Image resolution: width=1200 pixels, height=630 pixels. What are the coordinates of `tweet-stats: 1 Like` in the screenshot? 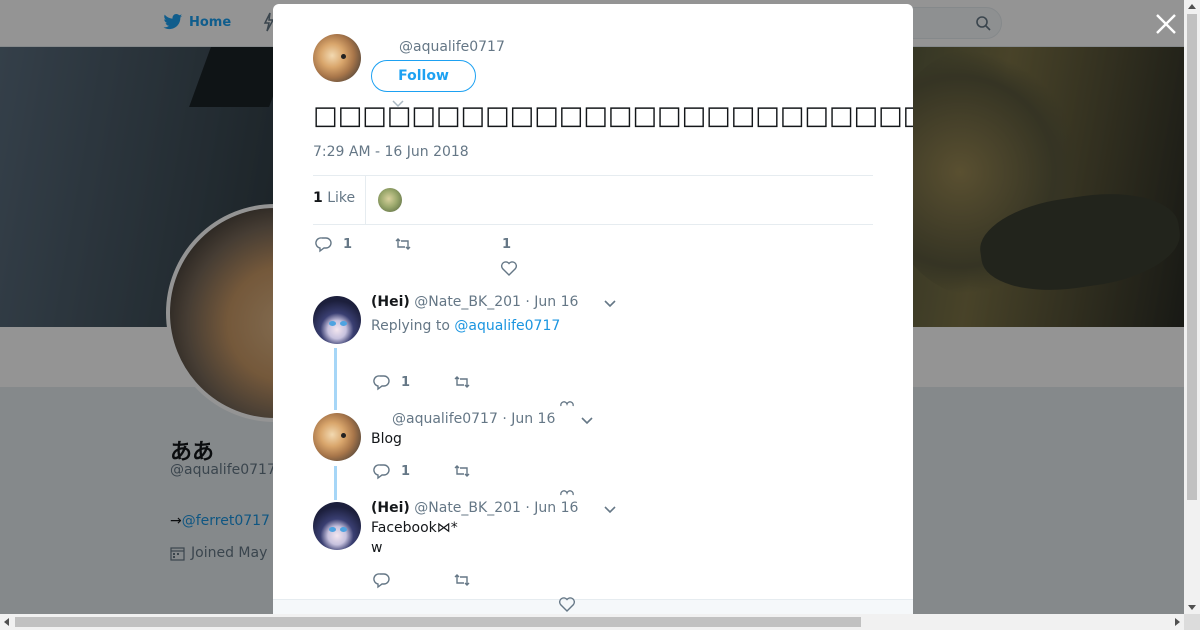 It's located at (593, 200).